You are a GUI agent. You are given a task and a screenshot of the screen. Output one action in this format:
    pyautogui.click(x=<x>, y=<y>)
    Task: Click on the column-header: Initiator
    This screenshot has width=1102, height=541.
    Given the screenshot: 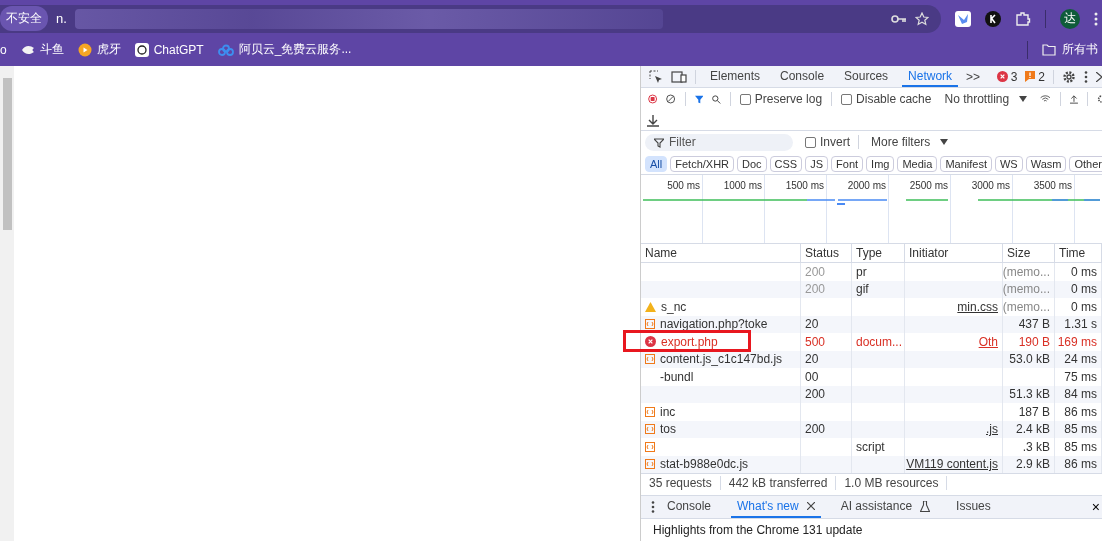 What is the action you would take?
    pyautogui.click(x=954, y=253)
    